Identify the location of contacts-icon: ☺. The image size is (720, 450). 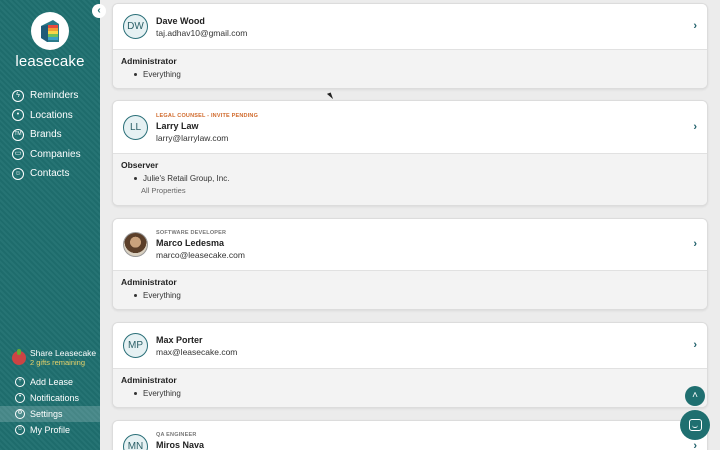
(18, 173).